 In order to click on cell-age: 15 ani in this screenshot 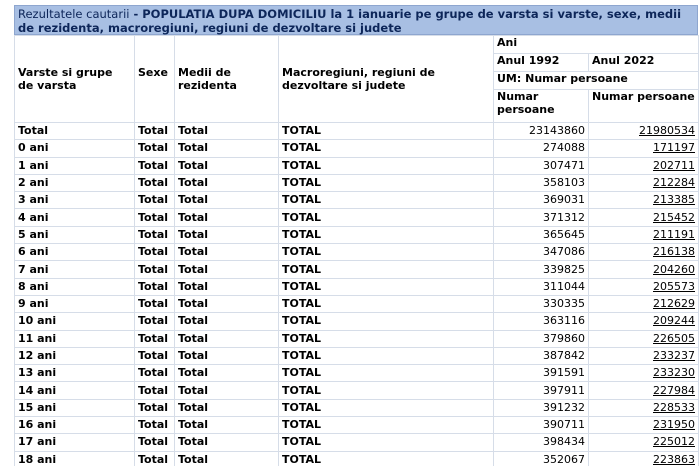, I will do `click(74, 408)`.